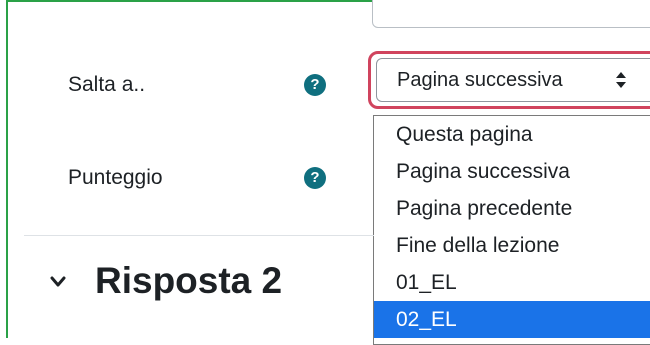  Describe the element at coordinates (512, 208) in the screenshot. I see `dropdown-option: Pagina precedente` at that location.